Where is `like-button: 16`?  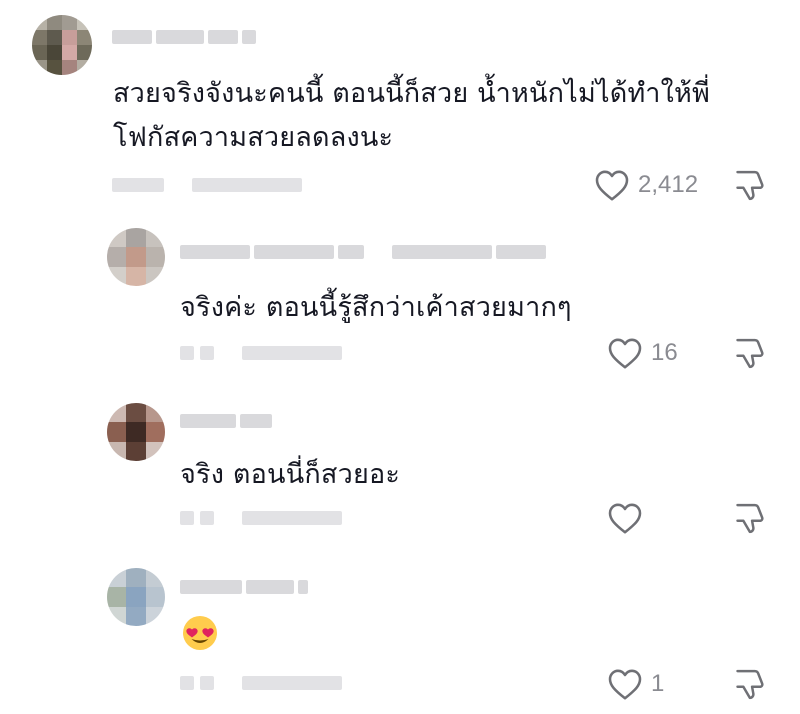 like-button: 16 is located at coordinates (642, 353).